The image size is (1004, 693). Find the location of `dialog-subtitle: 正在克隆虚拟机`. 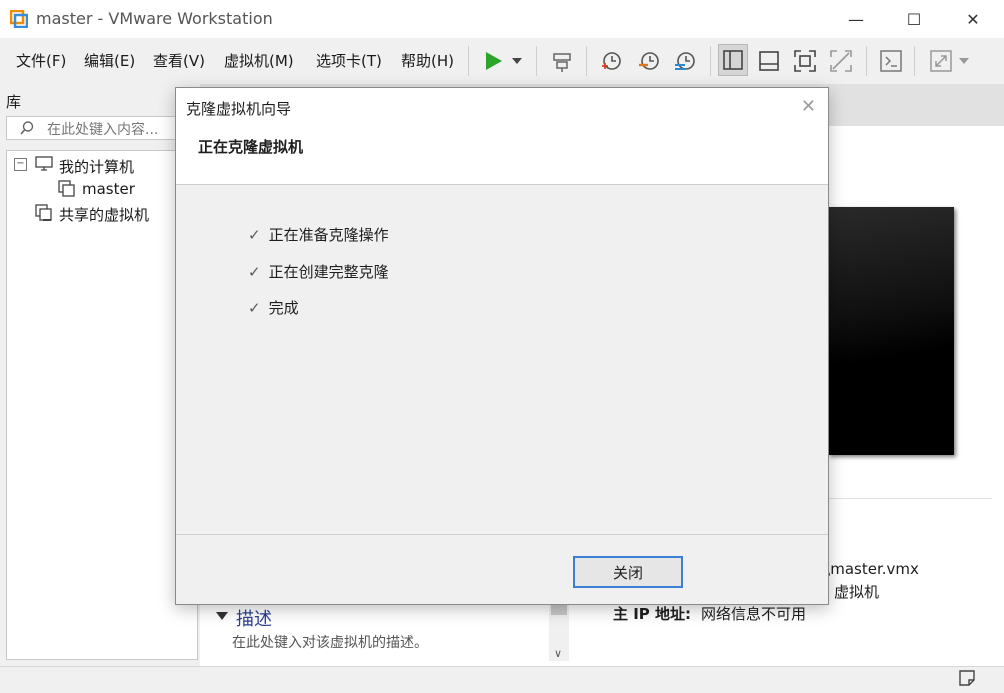

dialog-subtitle: 正在克隆虚拟机 is located at coordinates (251, 147).